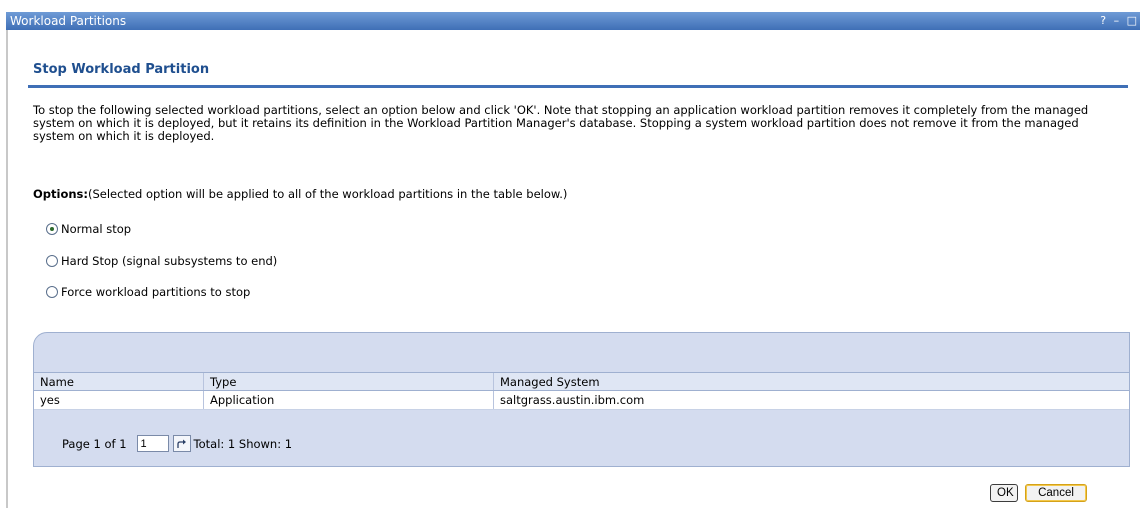  What do you see at coordinates (52, 229) in the screenshot?
I see `radio-selected-icon` at bounding box center [52, 229].